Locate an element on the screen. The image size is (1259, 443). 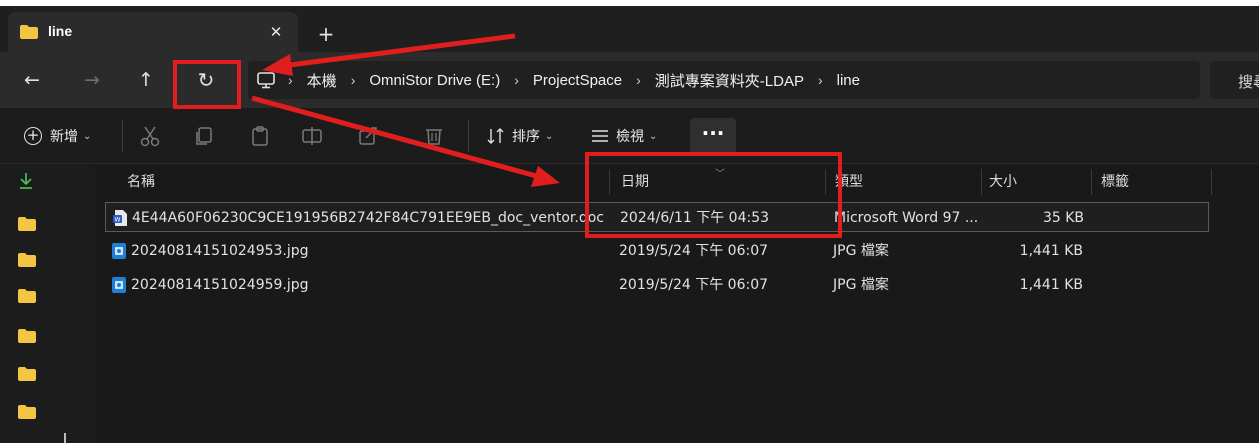
cut-icon is located at coordinates (150, 136).